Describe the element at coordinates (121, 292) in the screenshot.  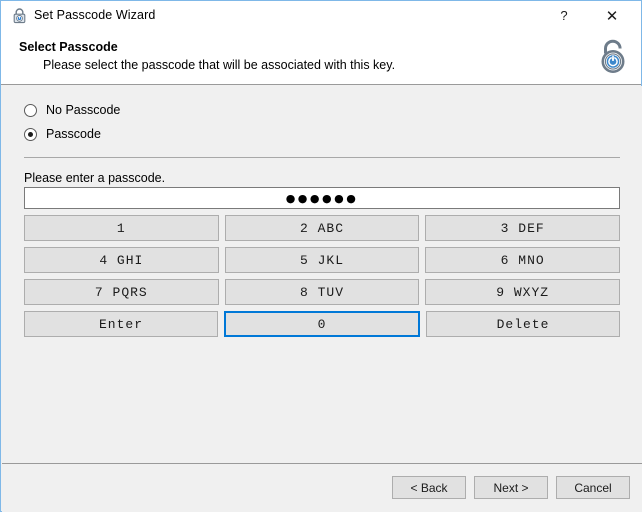
I see `key-7: 7 PQRS` at that location.